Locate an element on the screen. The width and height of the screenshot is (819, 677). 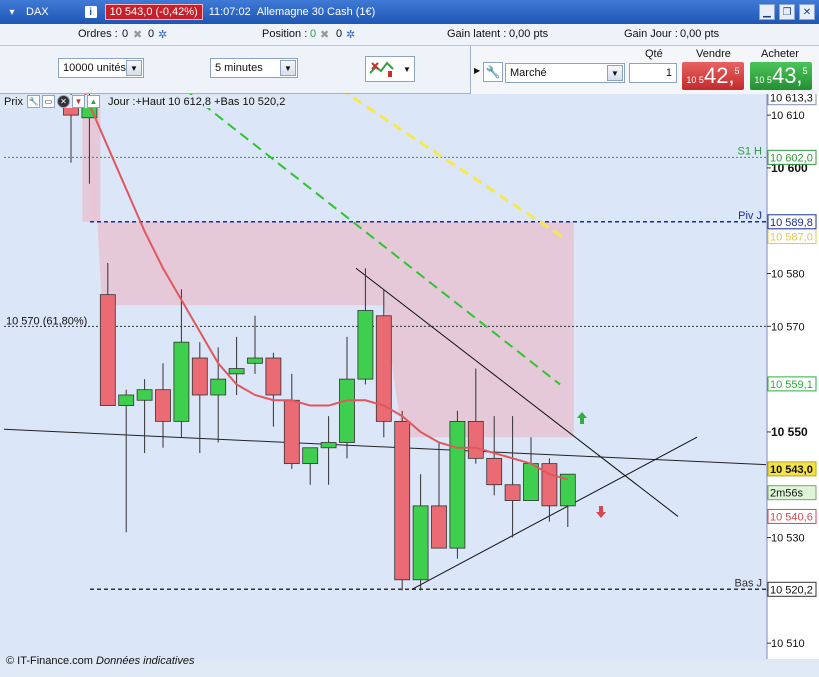
price-change-badge: 10 543,0 (-0,42%) is located at coordinates (153, 12).